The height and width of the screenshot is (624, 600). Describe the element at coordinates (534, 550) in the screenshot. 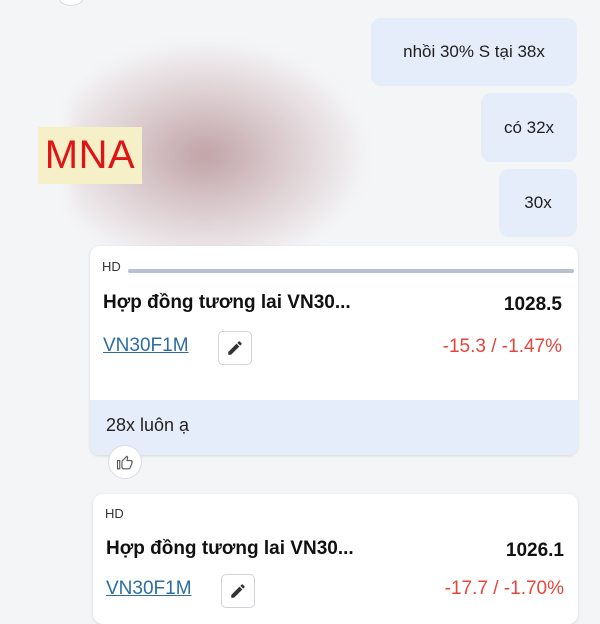

I see `contract-price: 1026.1` at that location.